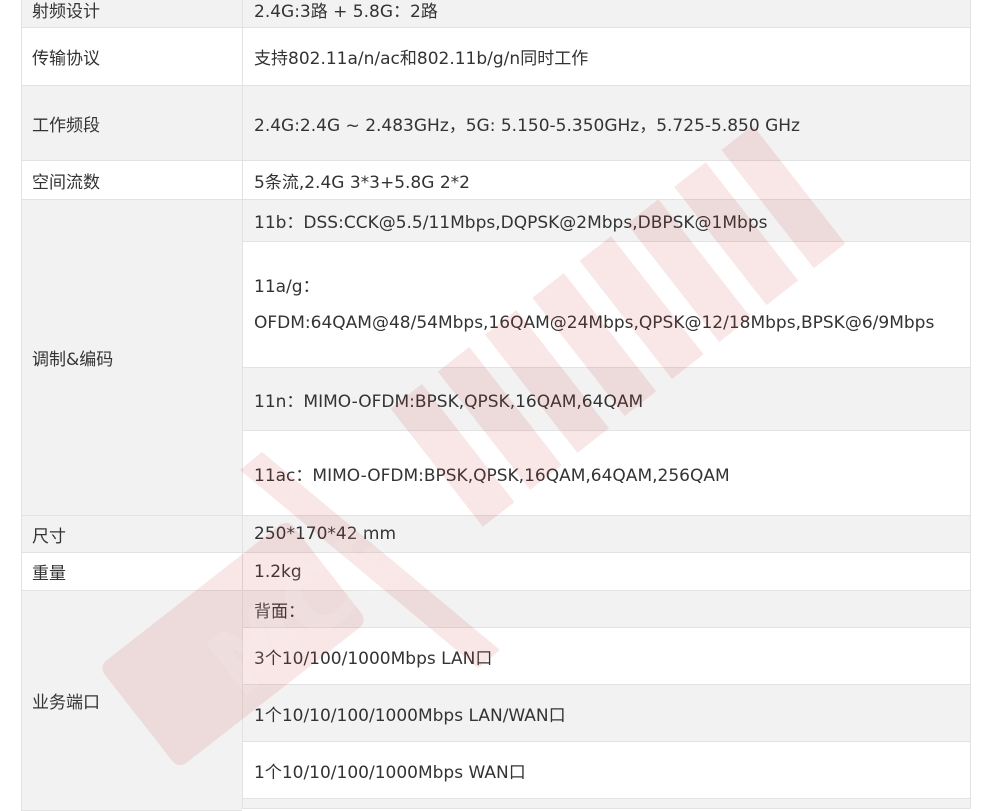  What do you see at coordinates (131, 57) in the screenshot?
I see `row-label-protocol: 传输协议` at bounding box center [131, 57].